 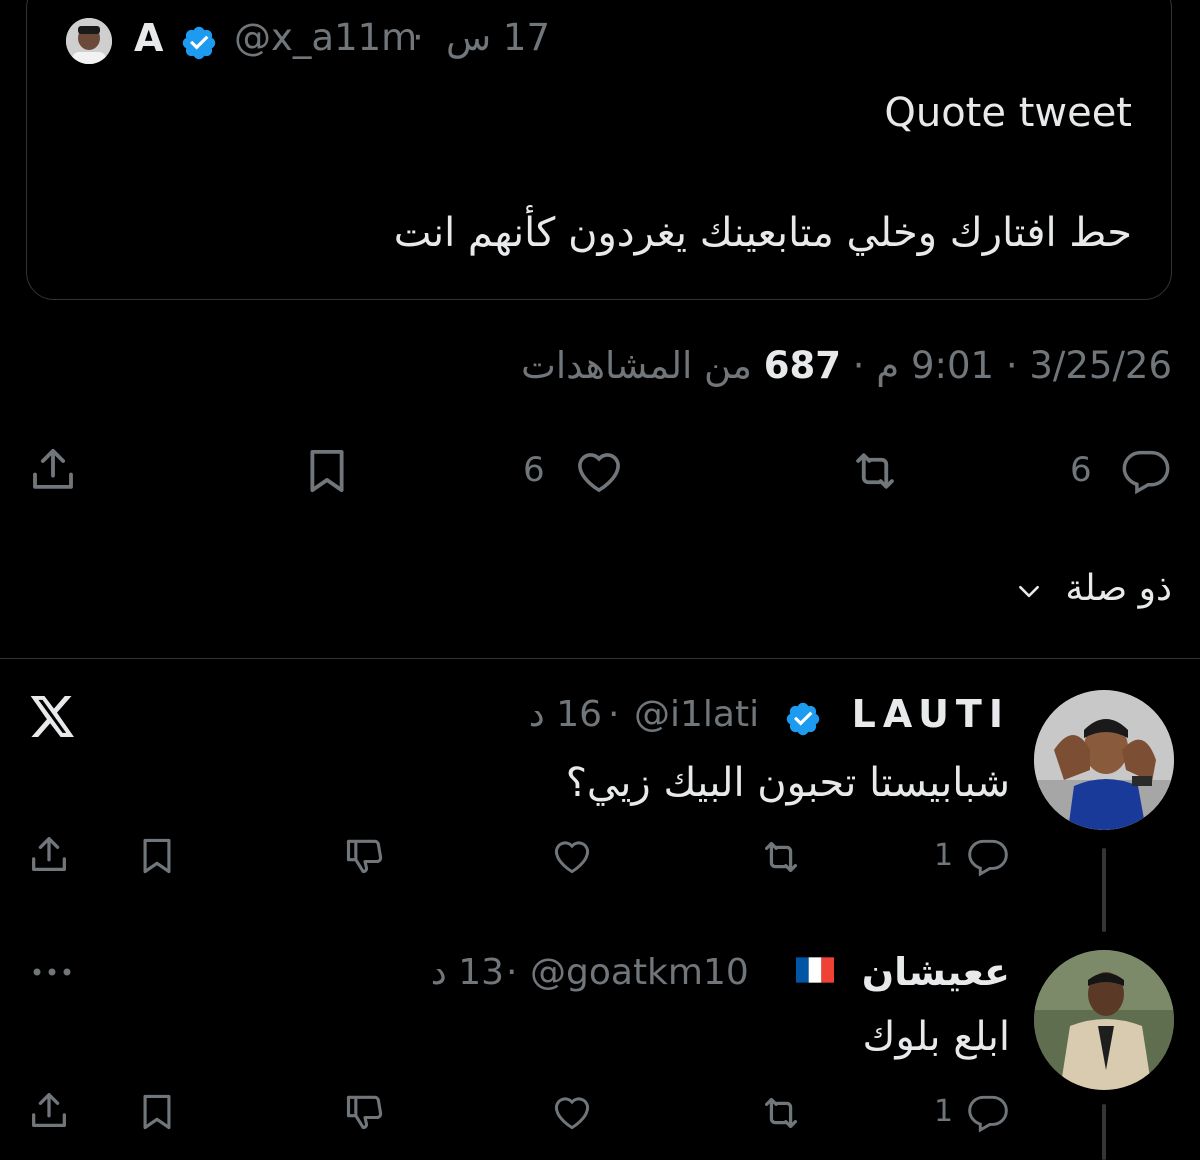 I want to click on tweet-time: 9:01 م, so click(x=935, y=365).